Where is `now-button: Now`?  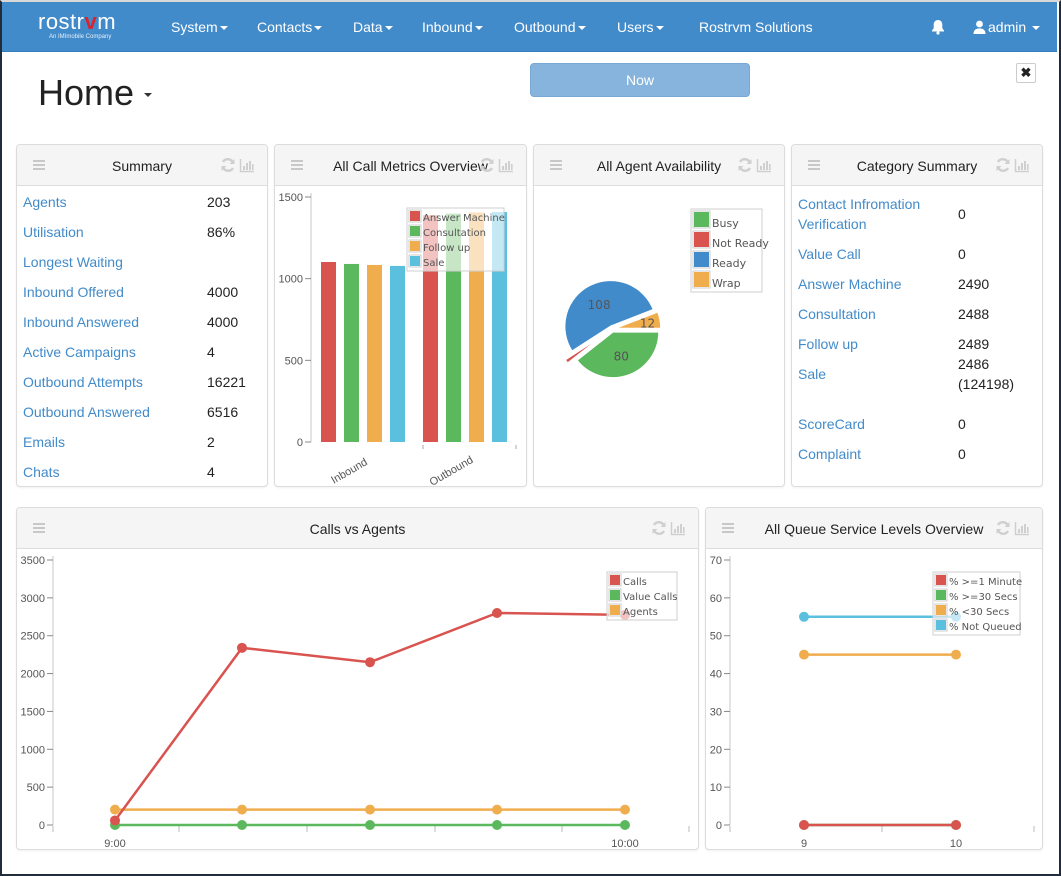
now-button: Now is located at coordinates (640, 80).